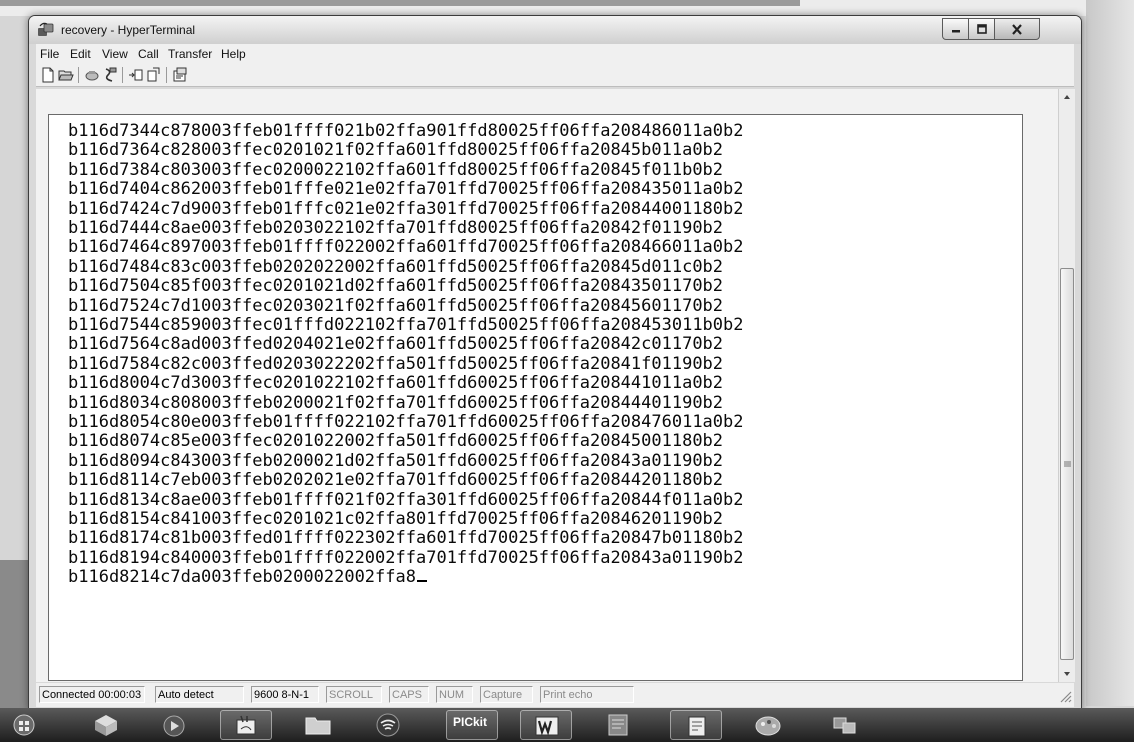 The height and width of the screenshot is (742, 1134). Describe the element at coordinates (454, 694) in the screenshot. I see `status-num: NUM` at that location.